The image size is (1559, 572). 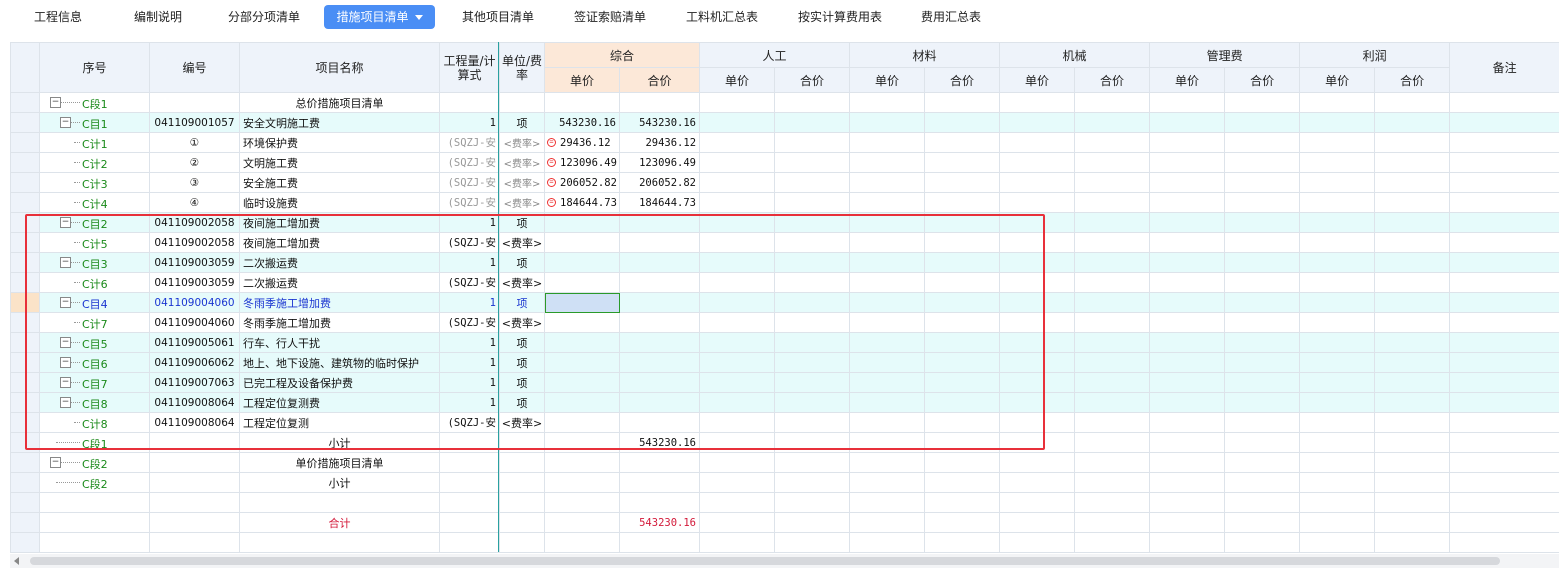 What do you see at coordinates (194, 362) in the screenshot?
I see `cell-code: 041109006062` at bounding box center [194, 362].